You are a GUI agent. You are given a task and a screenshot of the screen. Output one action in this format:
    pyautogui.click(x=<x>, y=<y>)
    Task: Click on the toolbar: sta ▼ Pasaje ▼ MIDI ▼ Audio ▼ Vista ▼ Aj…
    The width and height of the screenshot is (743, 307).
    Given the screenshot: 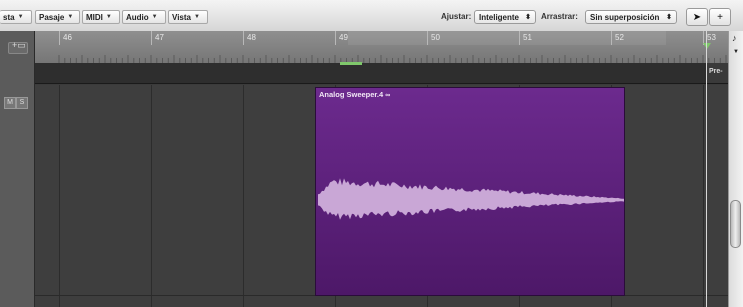 What is the action you would take?
    pyautogui.click(x=371, y=16)
    